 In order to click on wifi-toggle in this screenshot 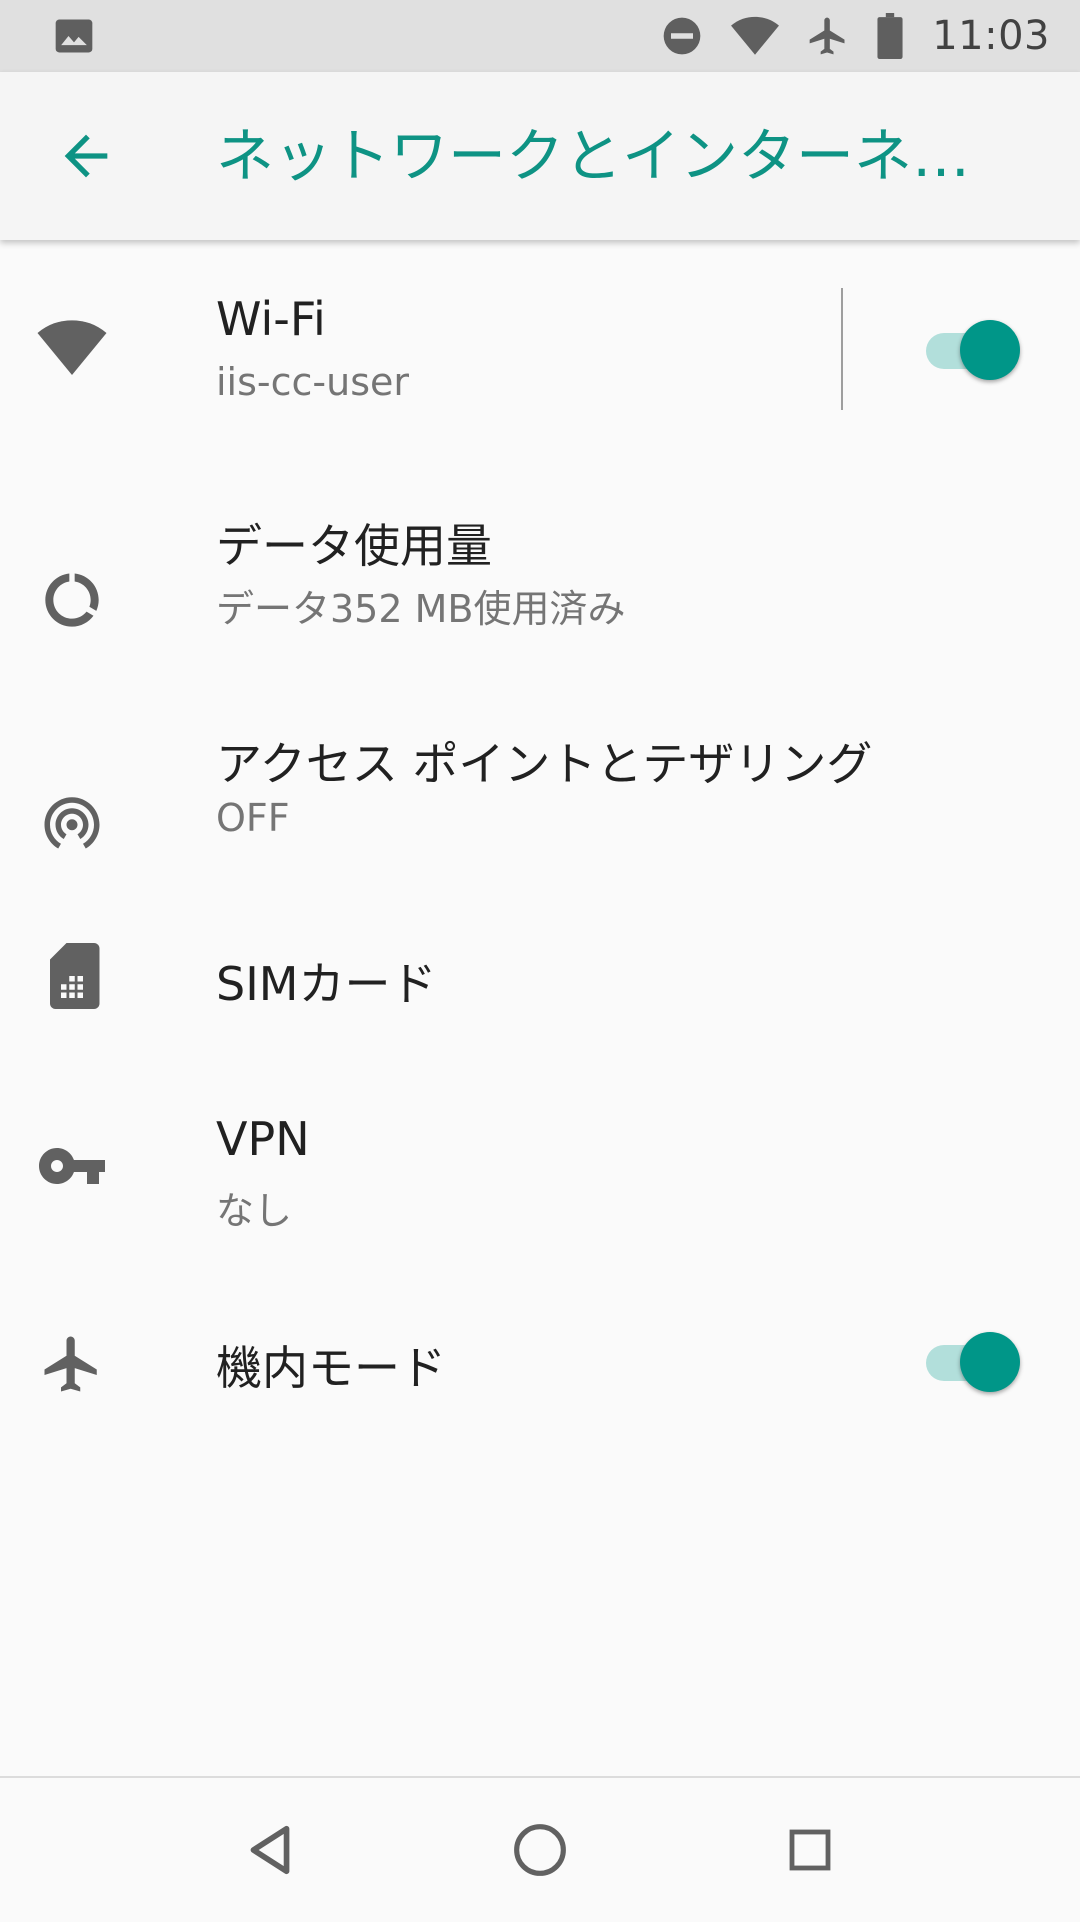, I will do `click(970, 350)`.